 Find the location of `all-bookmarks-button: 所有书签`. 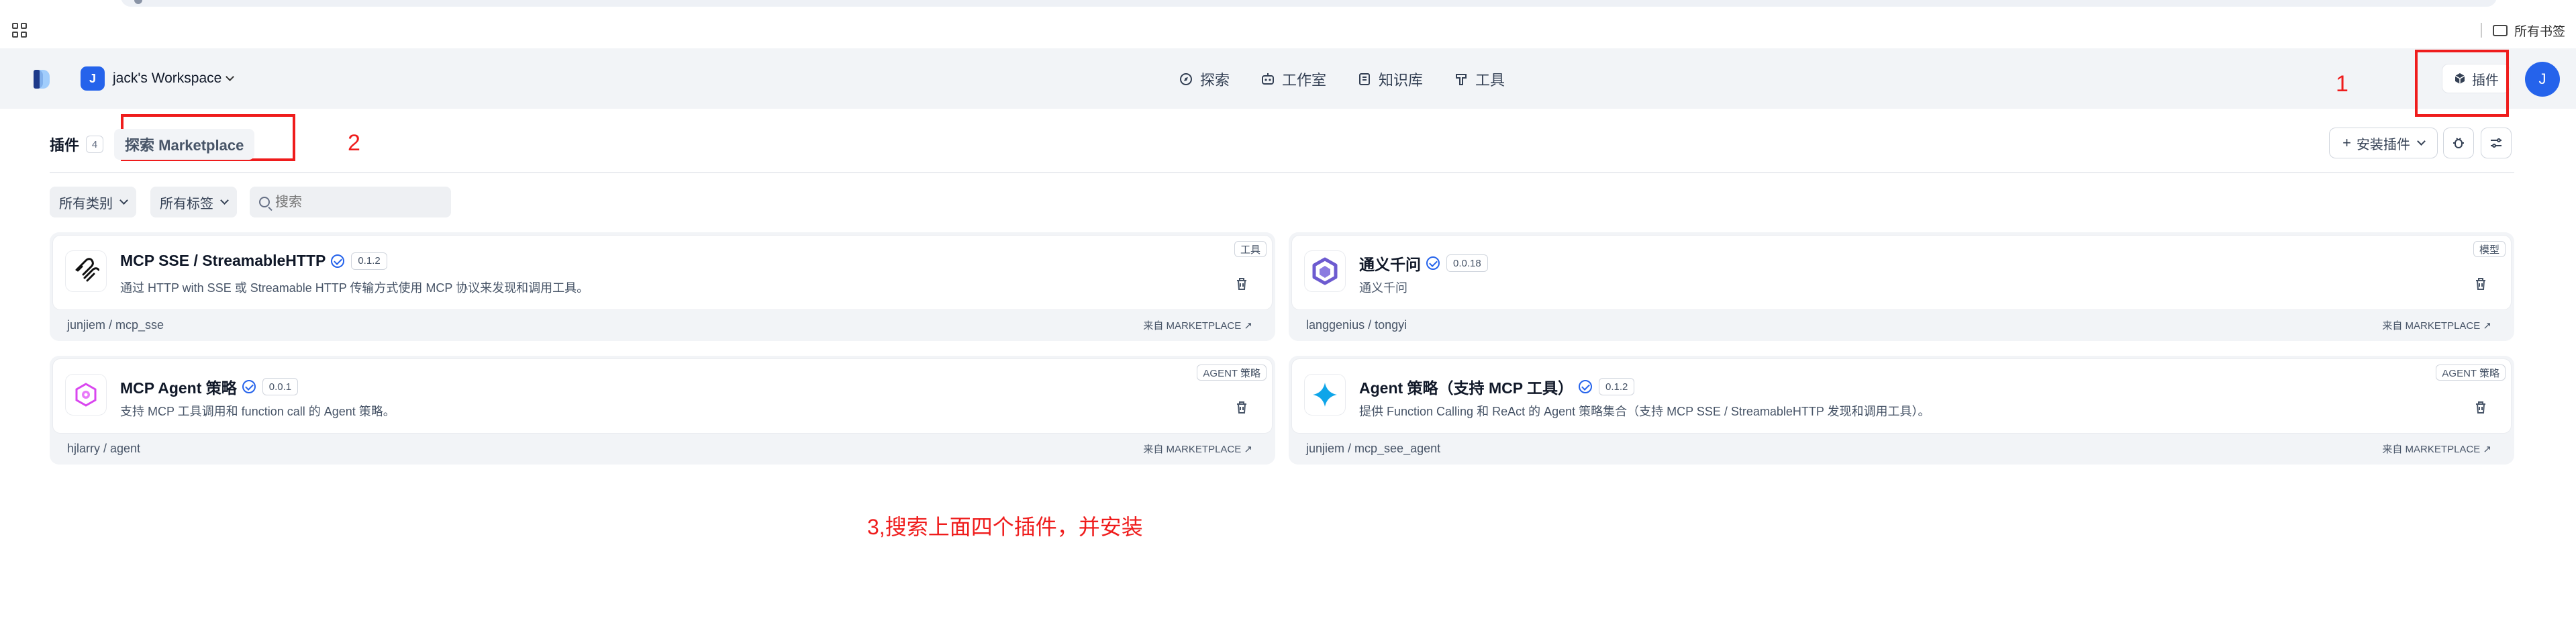

all-bookmarks-button: 所有书签 is located at coordinates (2522, 30).